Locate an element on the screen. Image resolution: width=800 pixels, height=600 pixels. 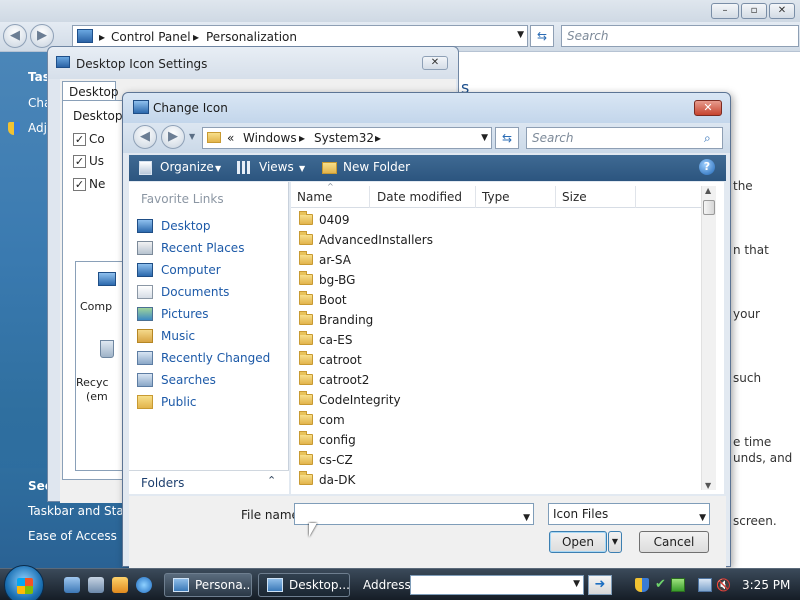
media-player-icon is located at coordinates (120, 585).